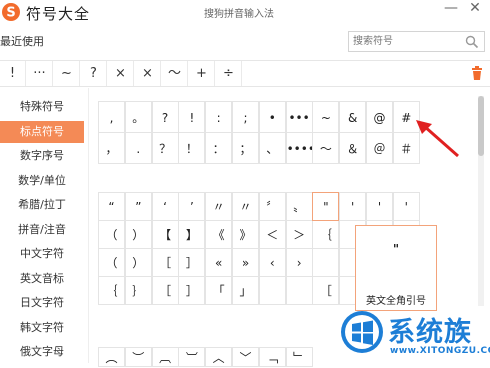  Describe the element at coordinates (192, 148) in the screenshot. I see `symbol-cell: ！` at that location.